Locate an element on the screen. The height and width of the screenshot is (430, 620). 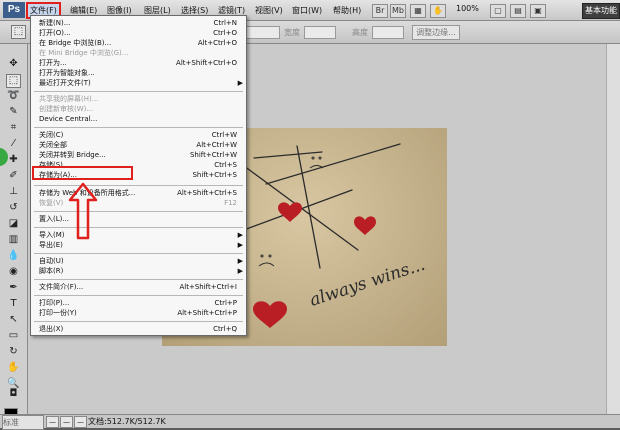
zoom-level: 100% is located at coordinates (467, 8).